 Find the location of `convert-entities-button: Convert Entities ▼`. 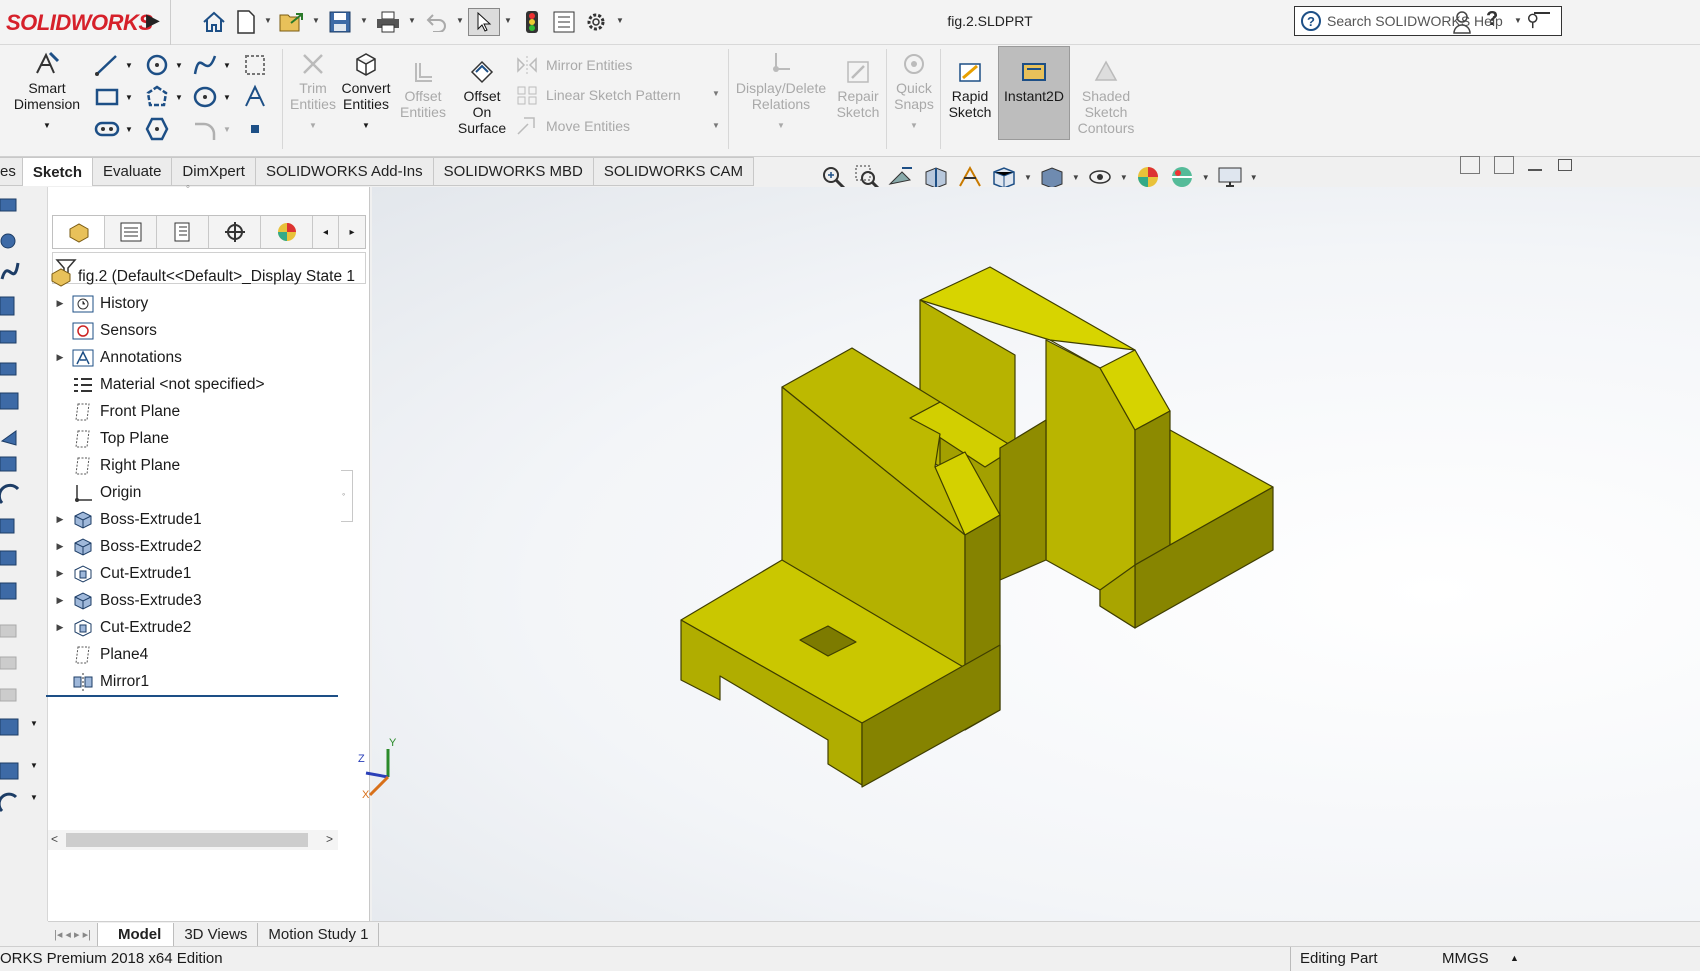

convert-entities-button: Convert Entities ▼ is located at coordinates (366, 92).